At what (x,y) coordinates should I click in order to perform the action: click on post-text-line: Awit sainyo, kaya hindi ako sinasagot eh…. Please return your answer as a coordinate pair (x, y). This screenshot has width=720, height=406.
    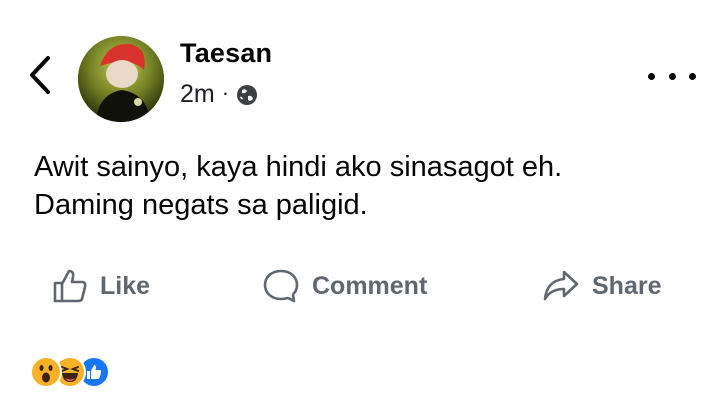
    Looking at the image, I should click on (298, 167).